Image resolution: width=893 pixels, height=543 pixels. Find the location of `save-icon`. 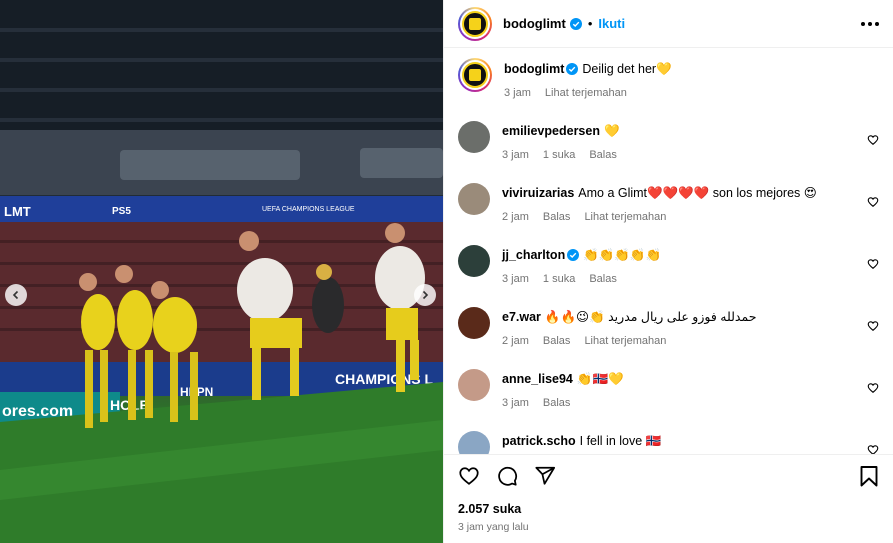

save-icon is located at coordinates (869, 476).